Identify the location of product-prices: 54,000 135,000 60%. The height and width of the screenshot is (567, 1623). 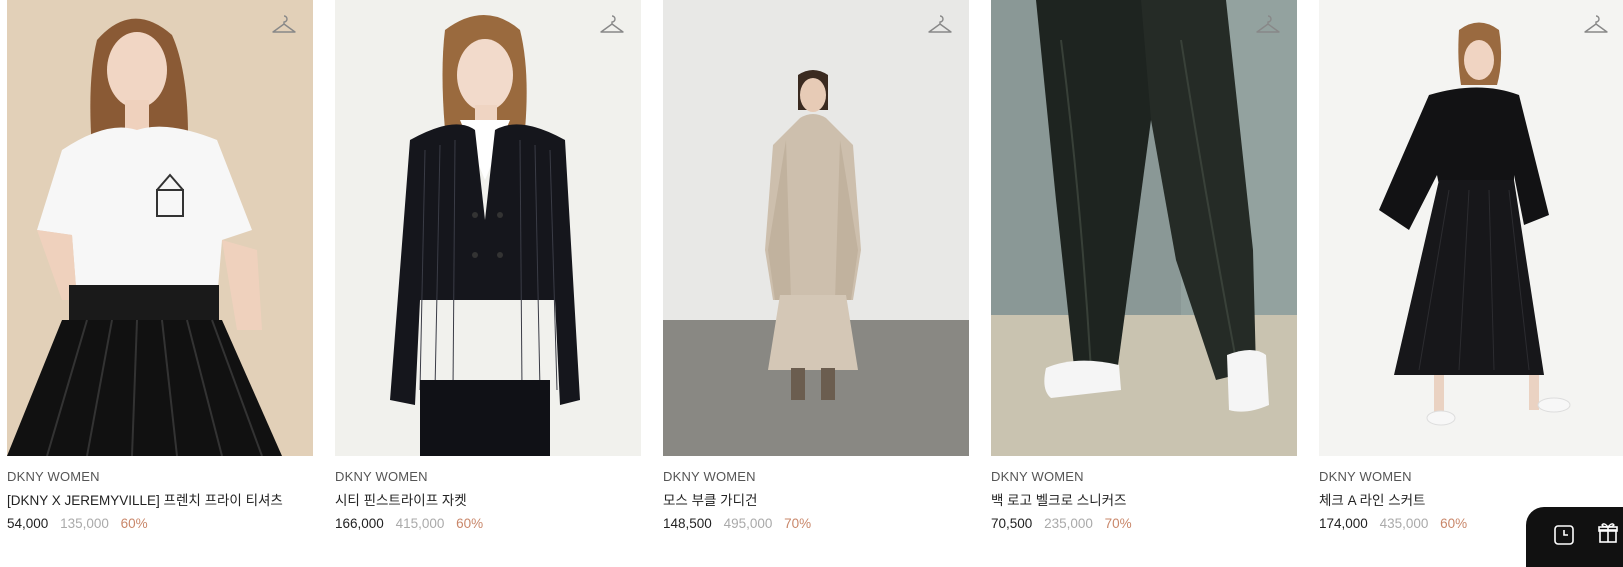
(160, 523).